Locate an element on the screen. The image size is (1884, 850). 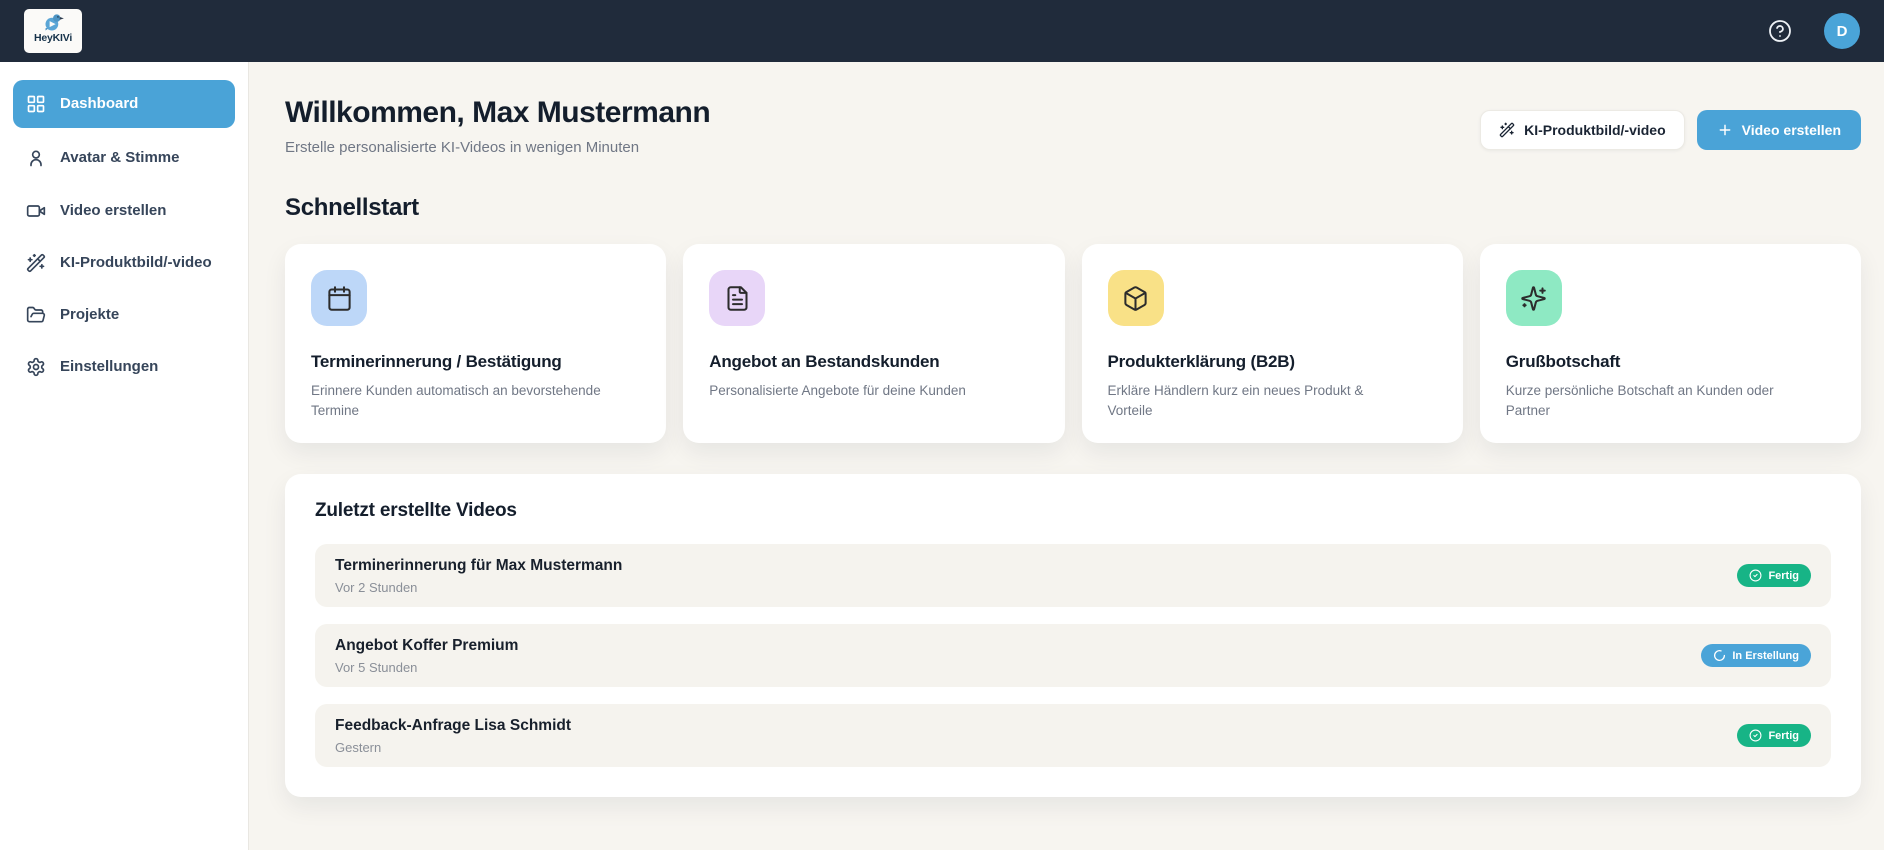
sidebar-item-label: Dashboard is located at coordinates (99, 103).